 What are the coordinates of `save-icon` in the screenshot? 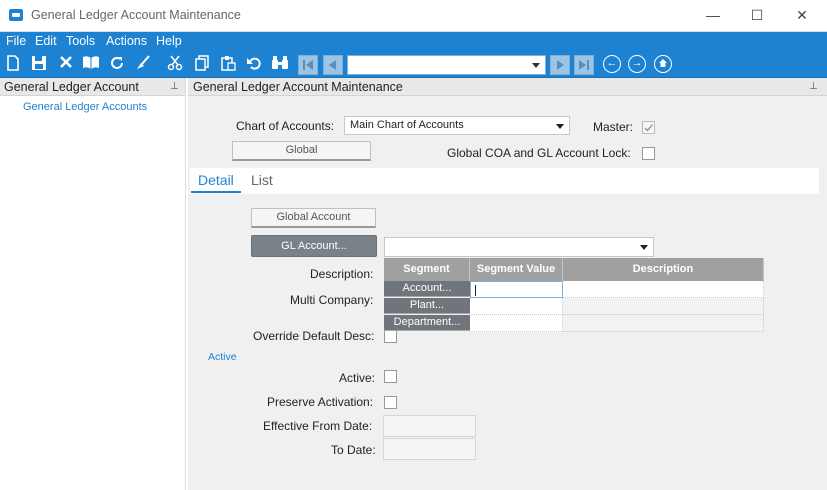 It's located at (39, 65).